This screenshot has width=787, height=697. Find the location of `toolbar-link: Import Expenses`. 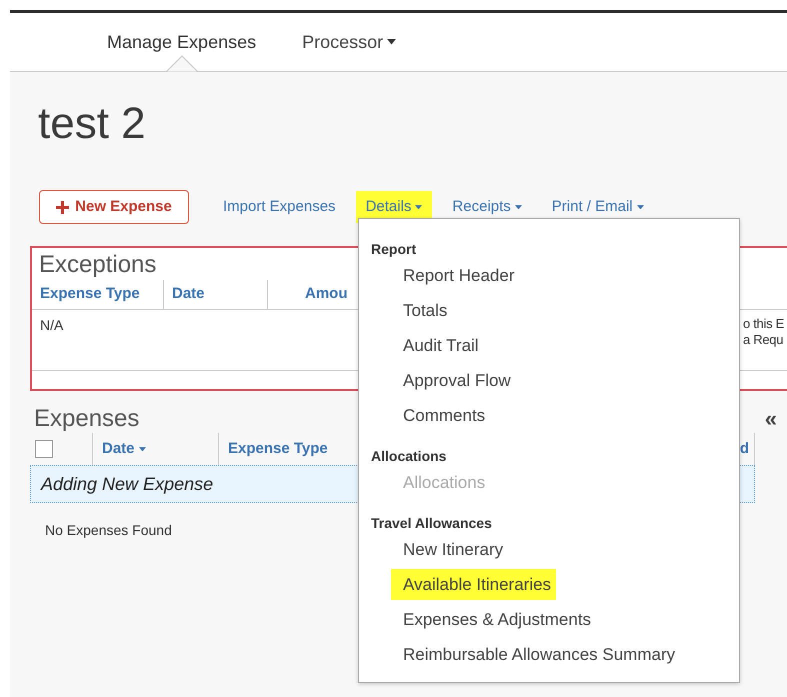

toolbar-link: Import Expenses is located at coordinates (279, 207).